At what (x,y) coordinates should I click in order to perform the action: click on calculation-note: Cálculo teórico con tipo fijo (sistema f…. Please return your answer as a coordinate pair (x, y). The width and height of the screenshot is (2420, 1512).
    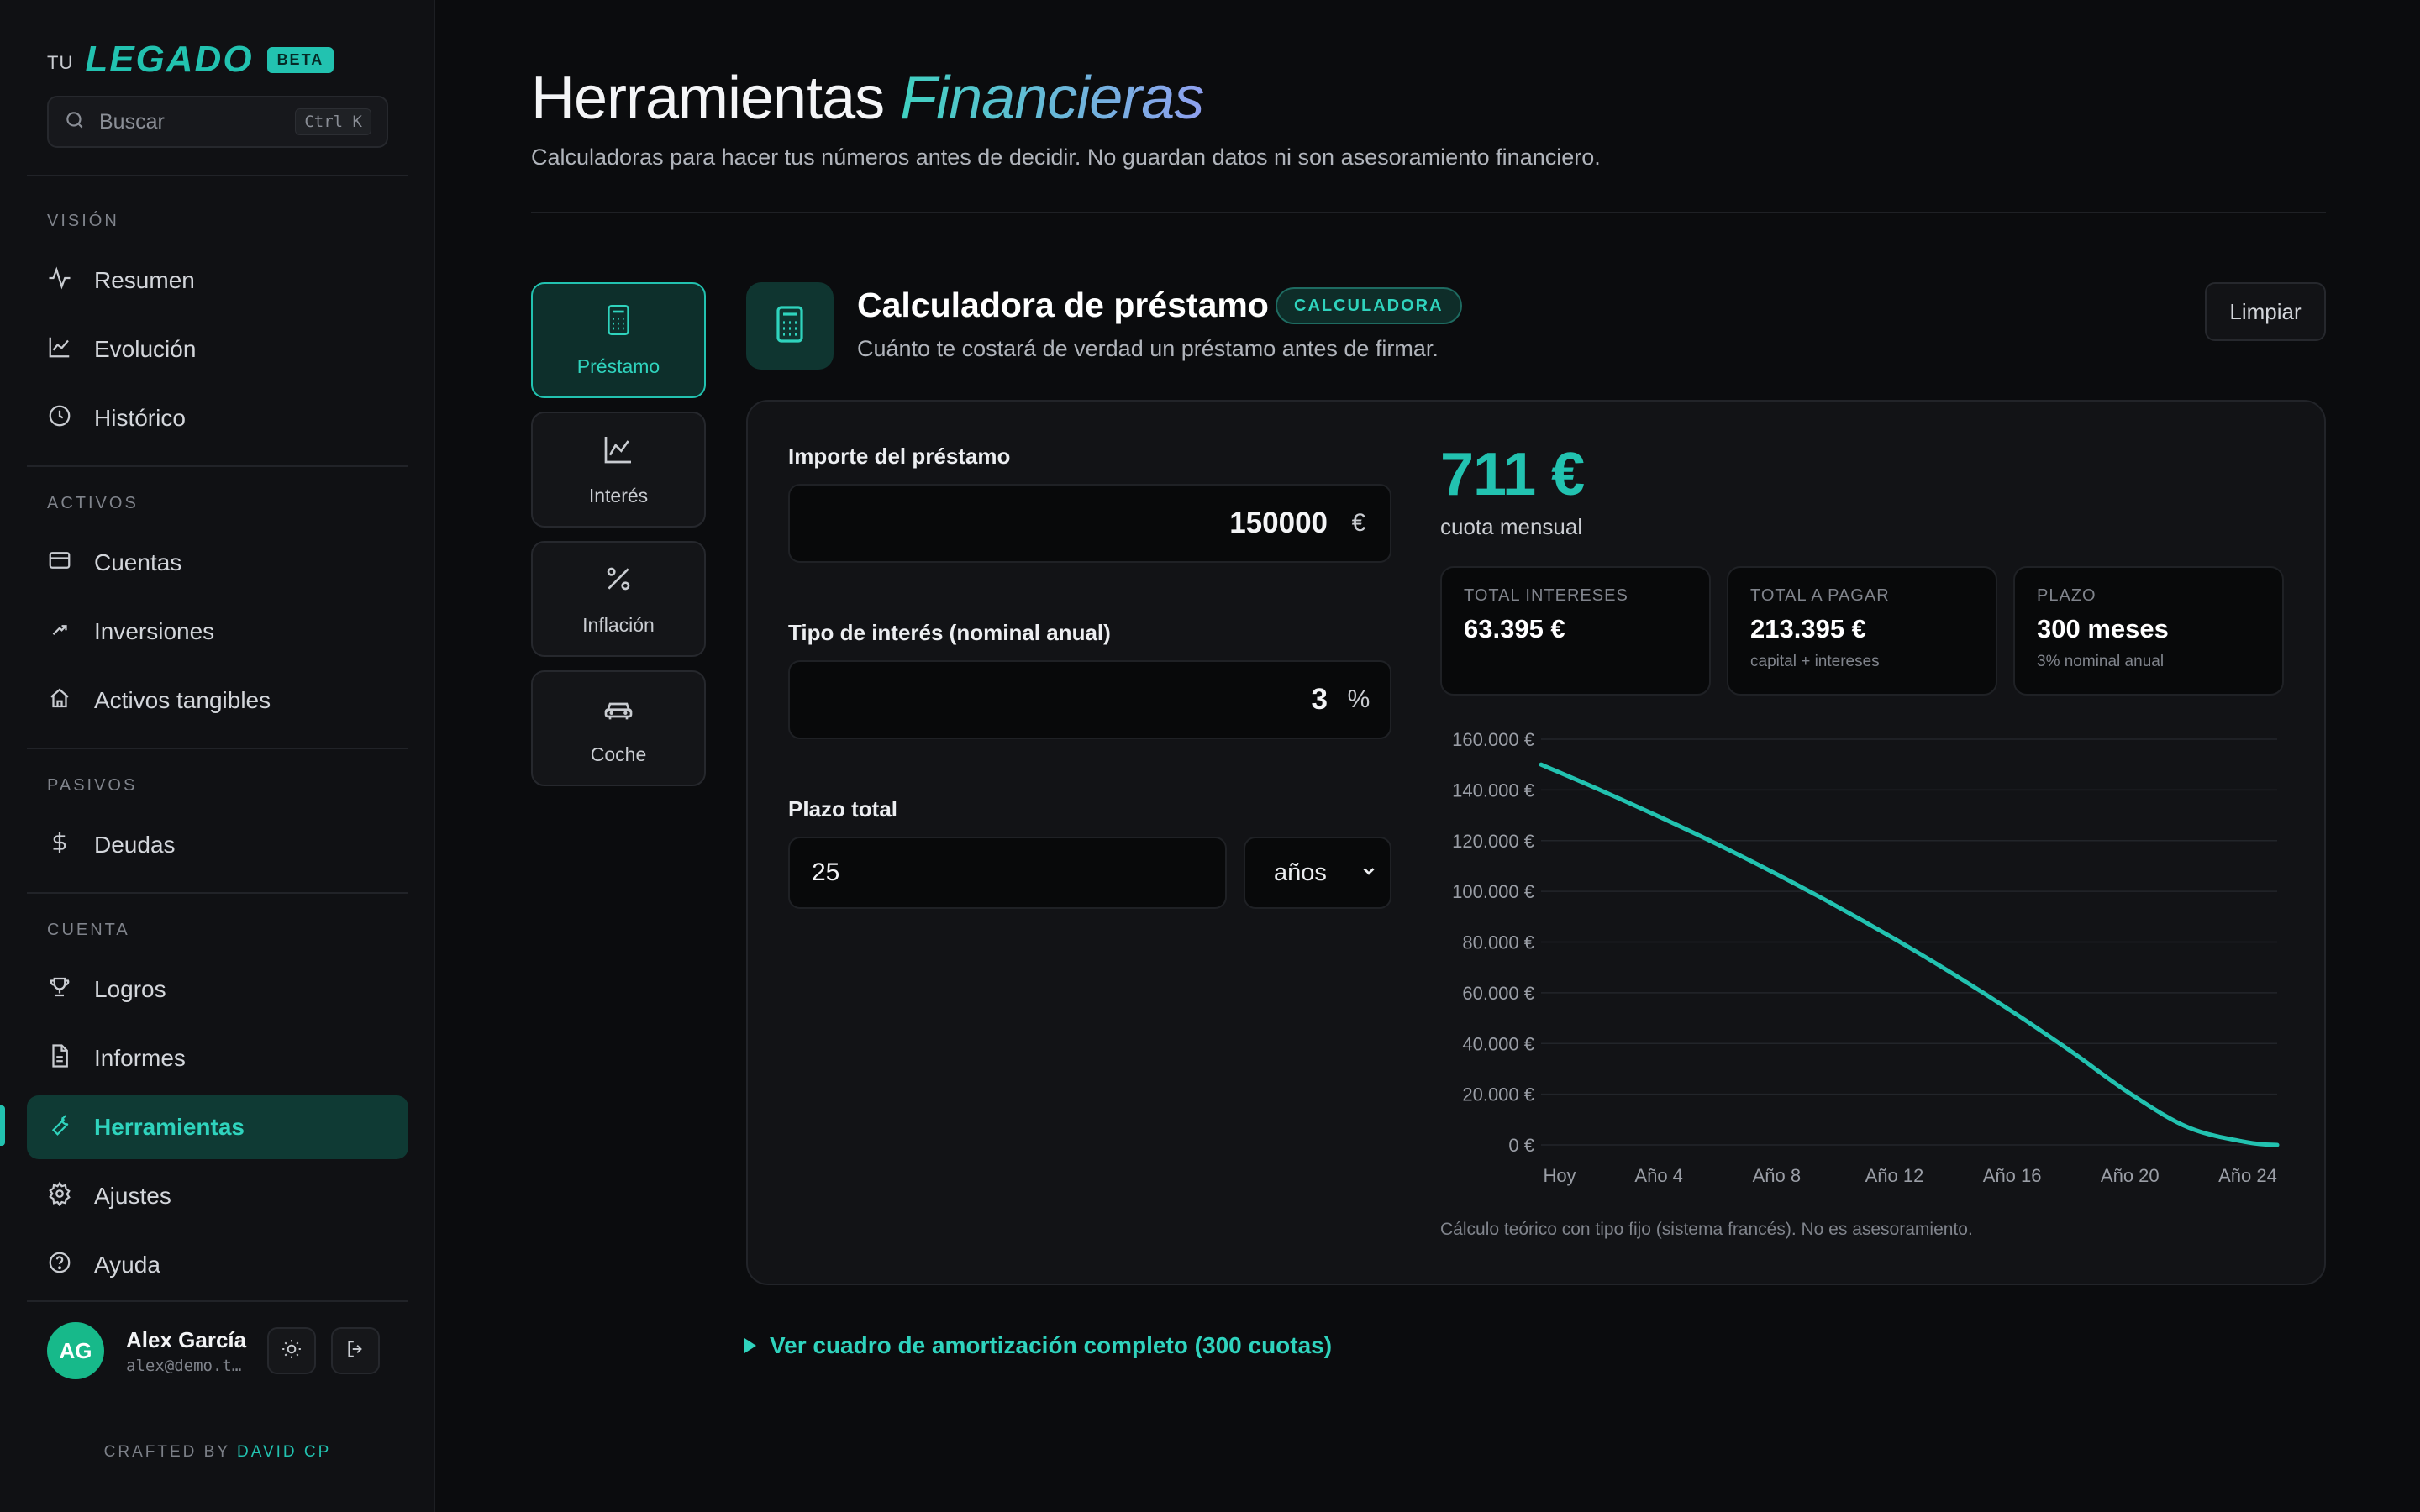
    Looking at the image, I should click on (1707, 1229).